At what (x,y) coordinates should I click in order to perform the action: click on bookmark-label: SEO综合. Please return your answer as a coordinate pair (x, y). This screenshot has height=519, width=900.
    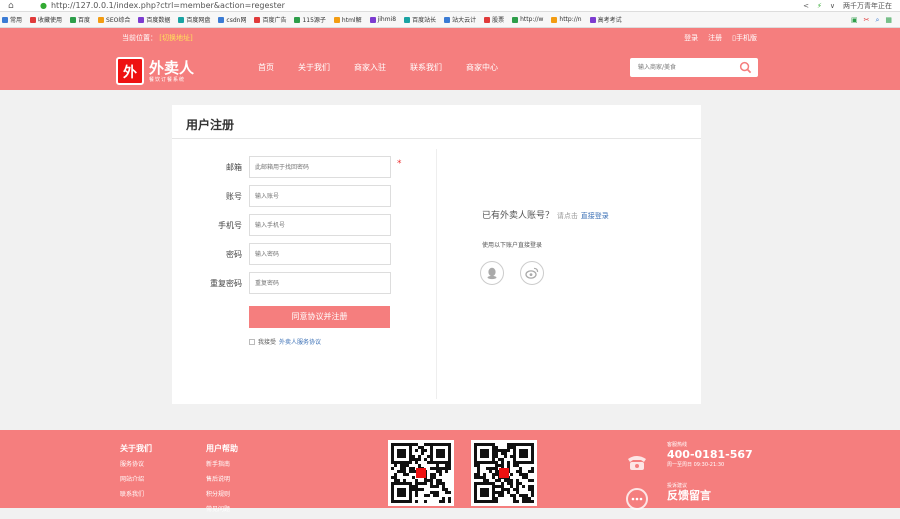
    Looking at the image, I should click on (118, 20).